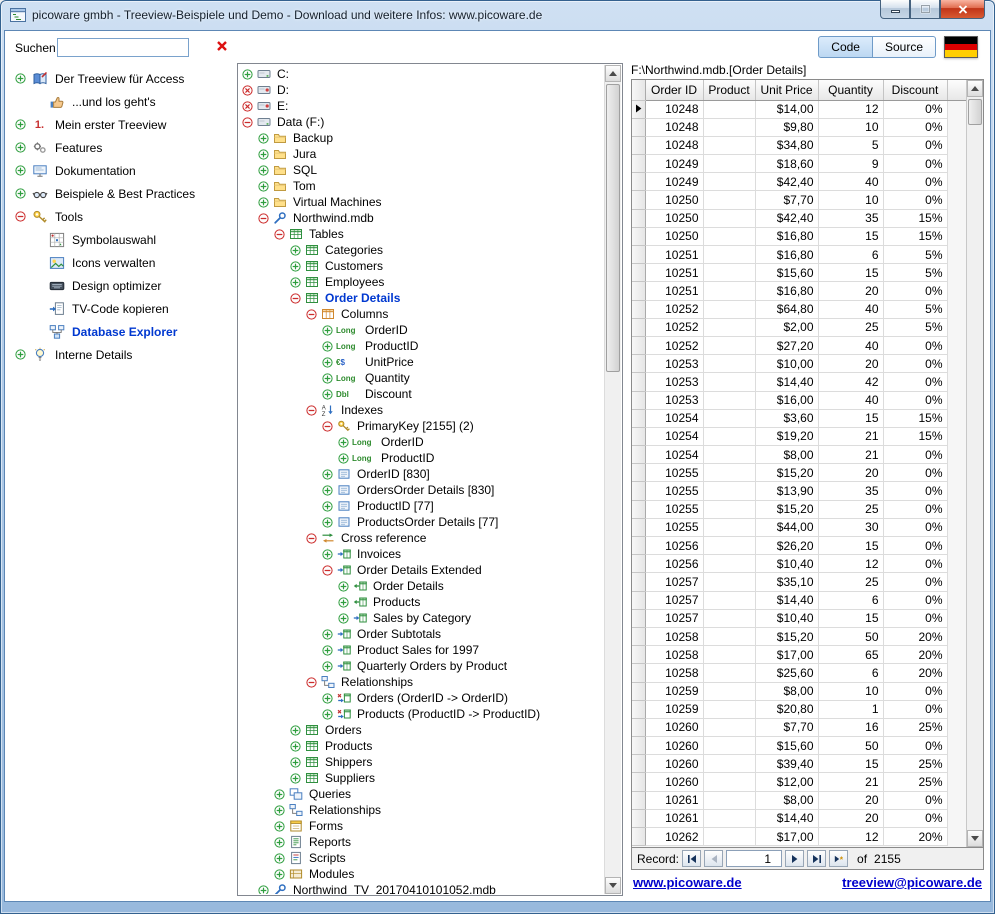  What do you see at coordinates (962, 9) in the screenshot?
I see `close-button` at bounding box center [962, 9].